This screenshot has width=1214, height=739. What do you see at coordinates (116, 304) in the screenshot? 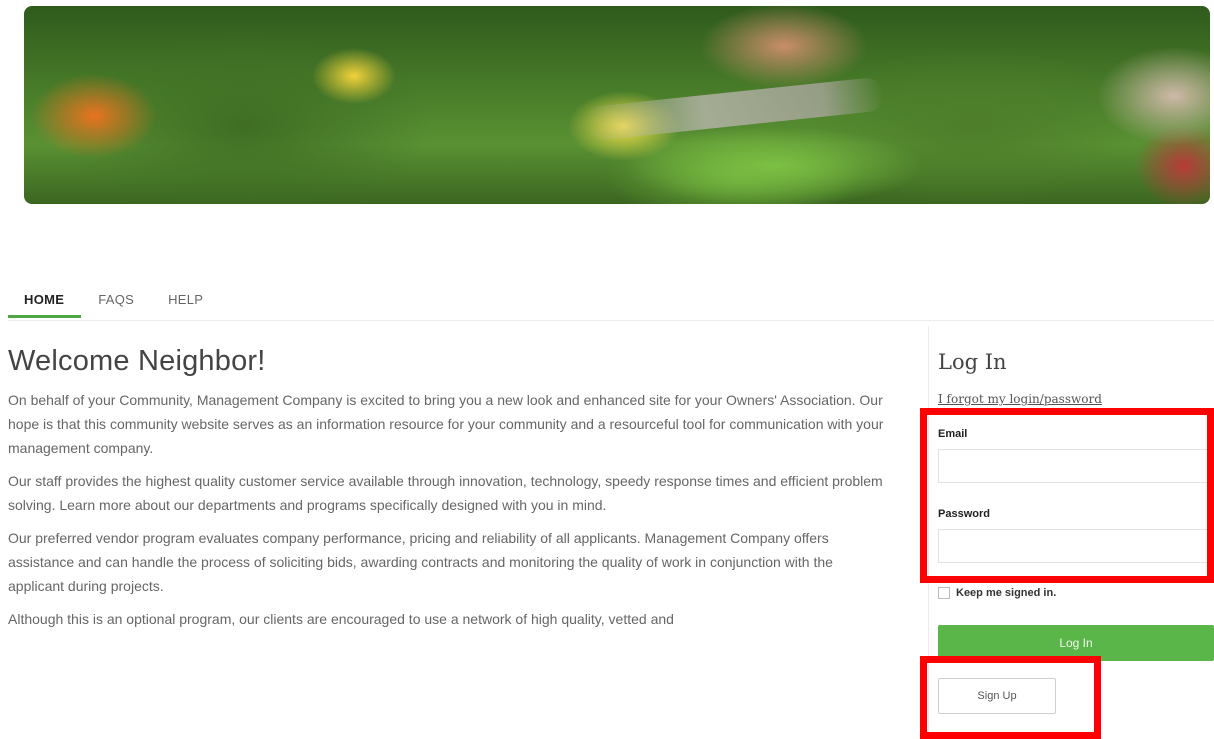
I see `tab-faqs: FAQS` at bounding box center [116, 304].